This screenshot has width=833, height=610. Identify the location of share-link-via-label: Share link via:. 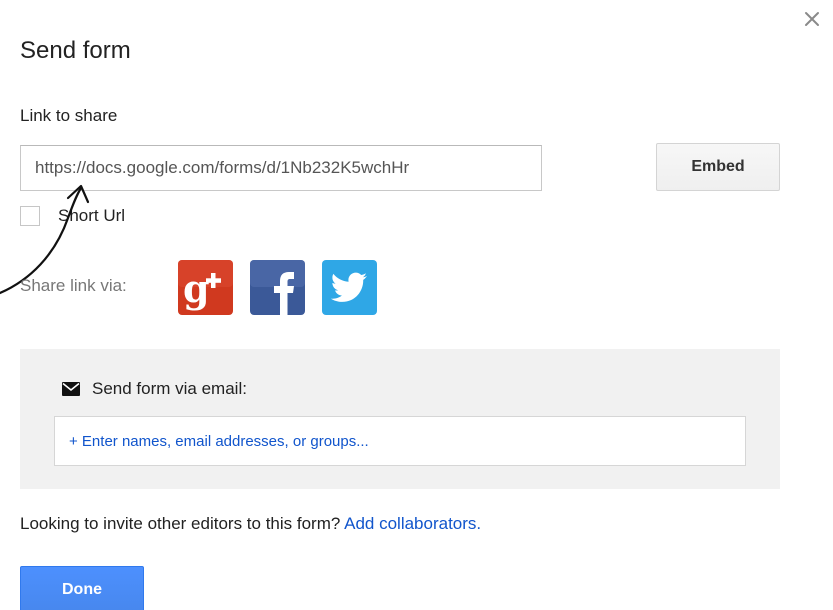
(73, 285).